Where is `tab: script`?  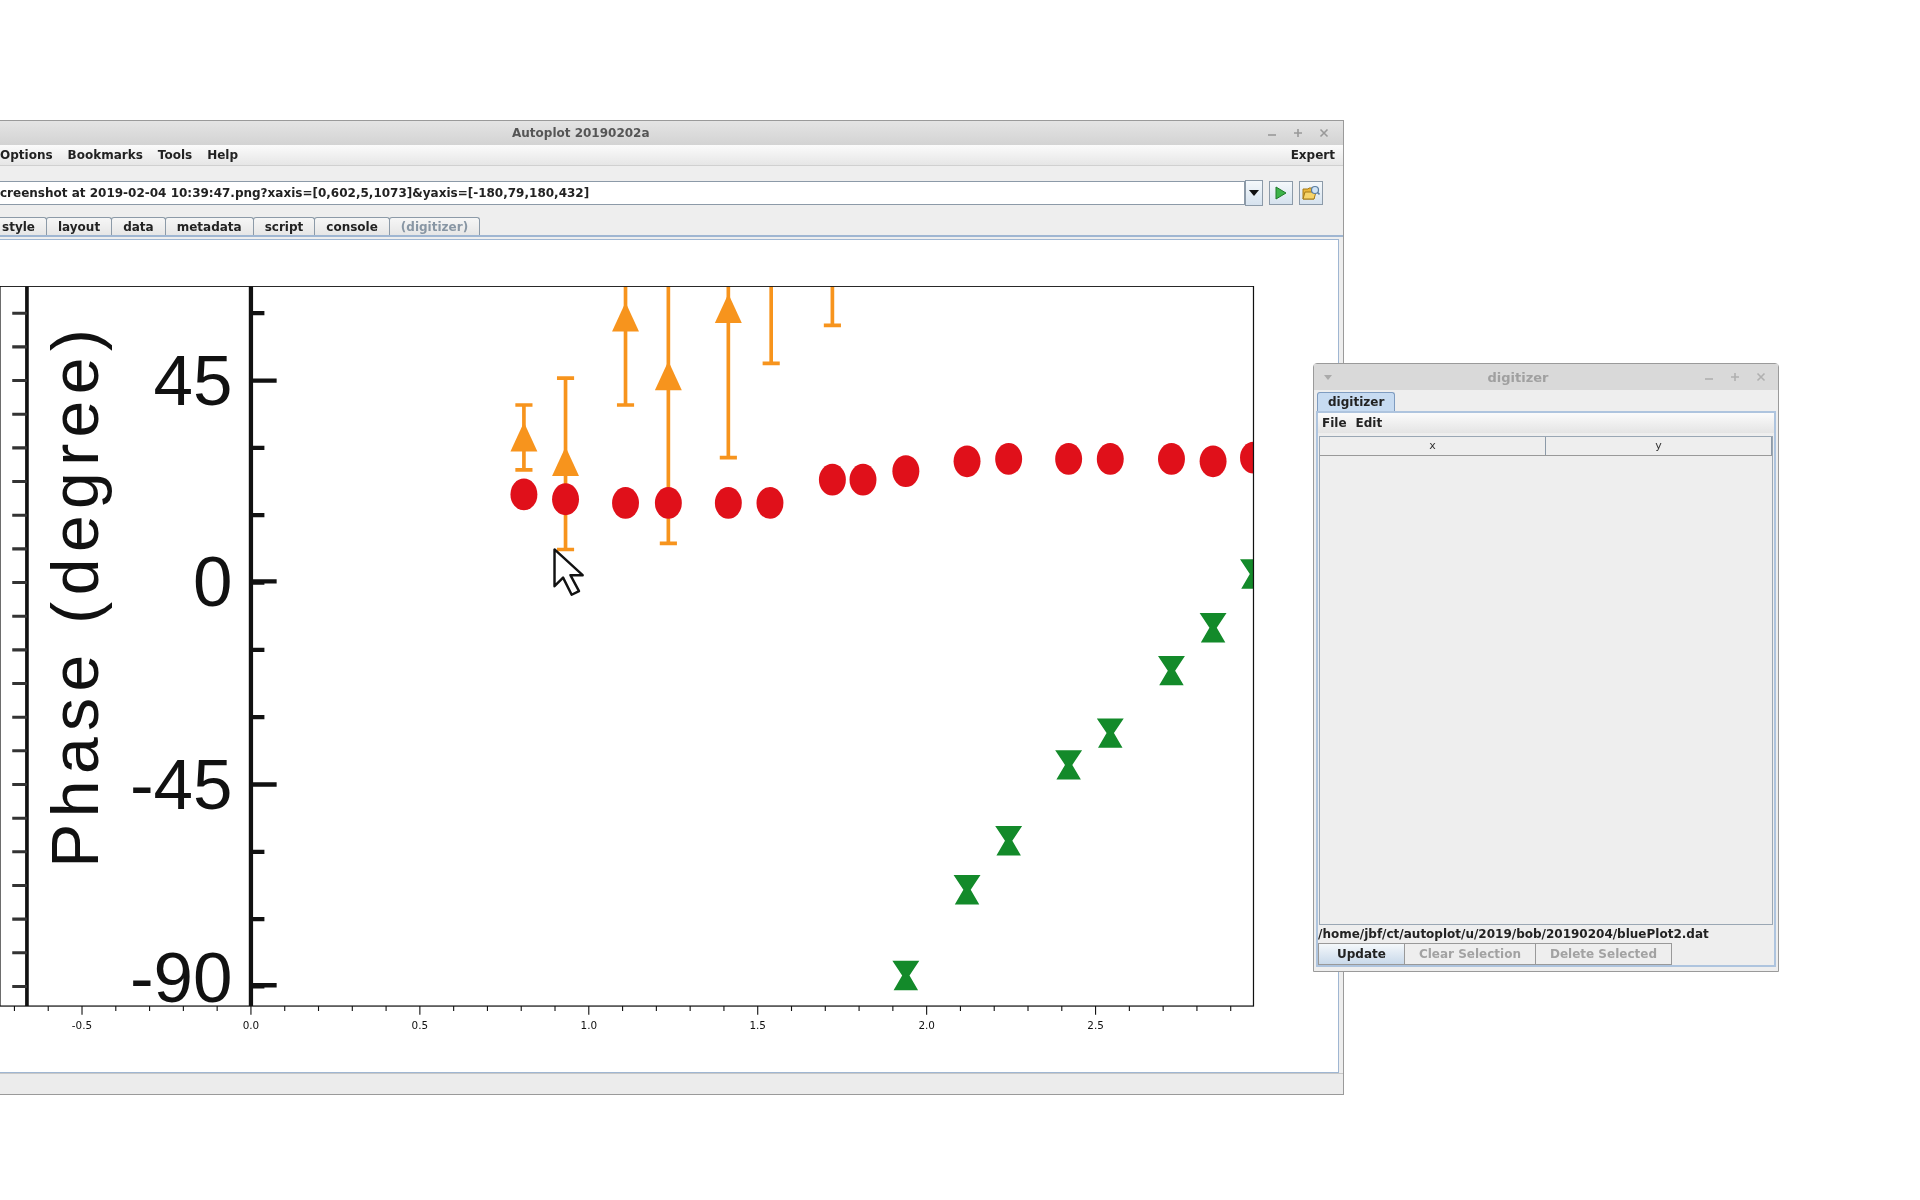 tab: script is located at coordinates (284, 226).